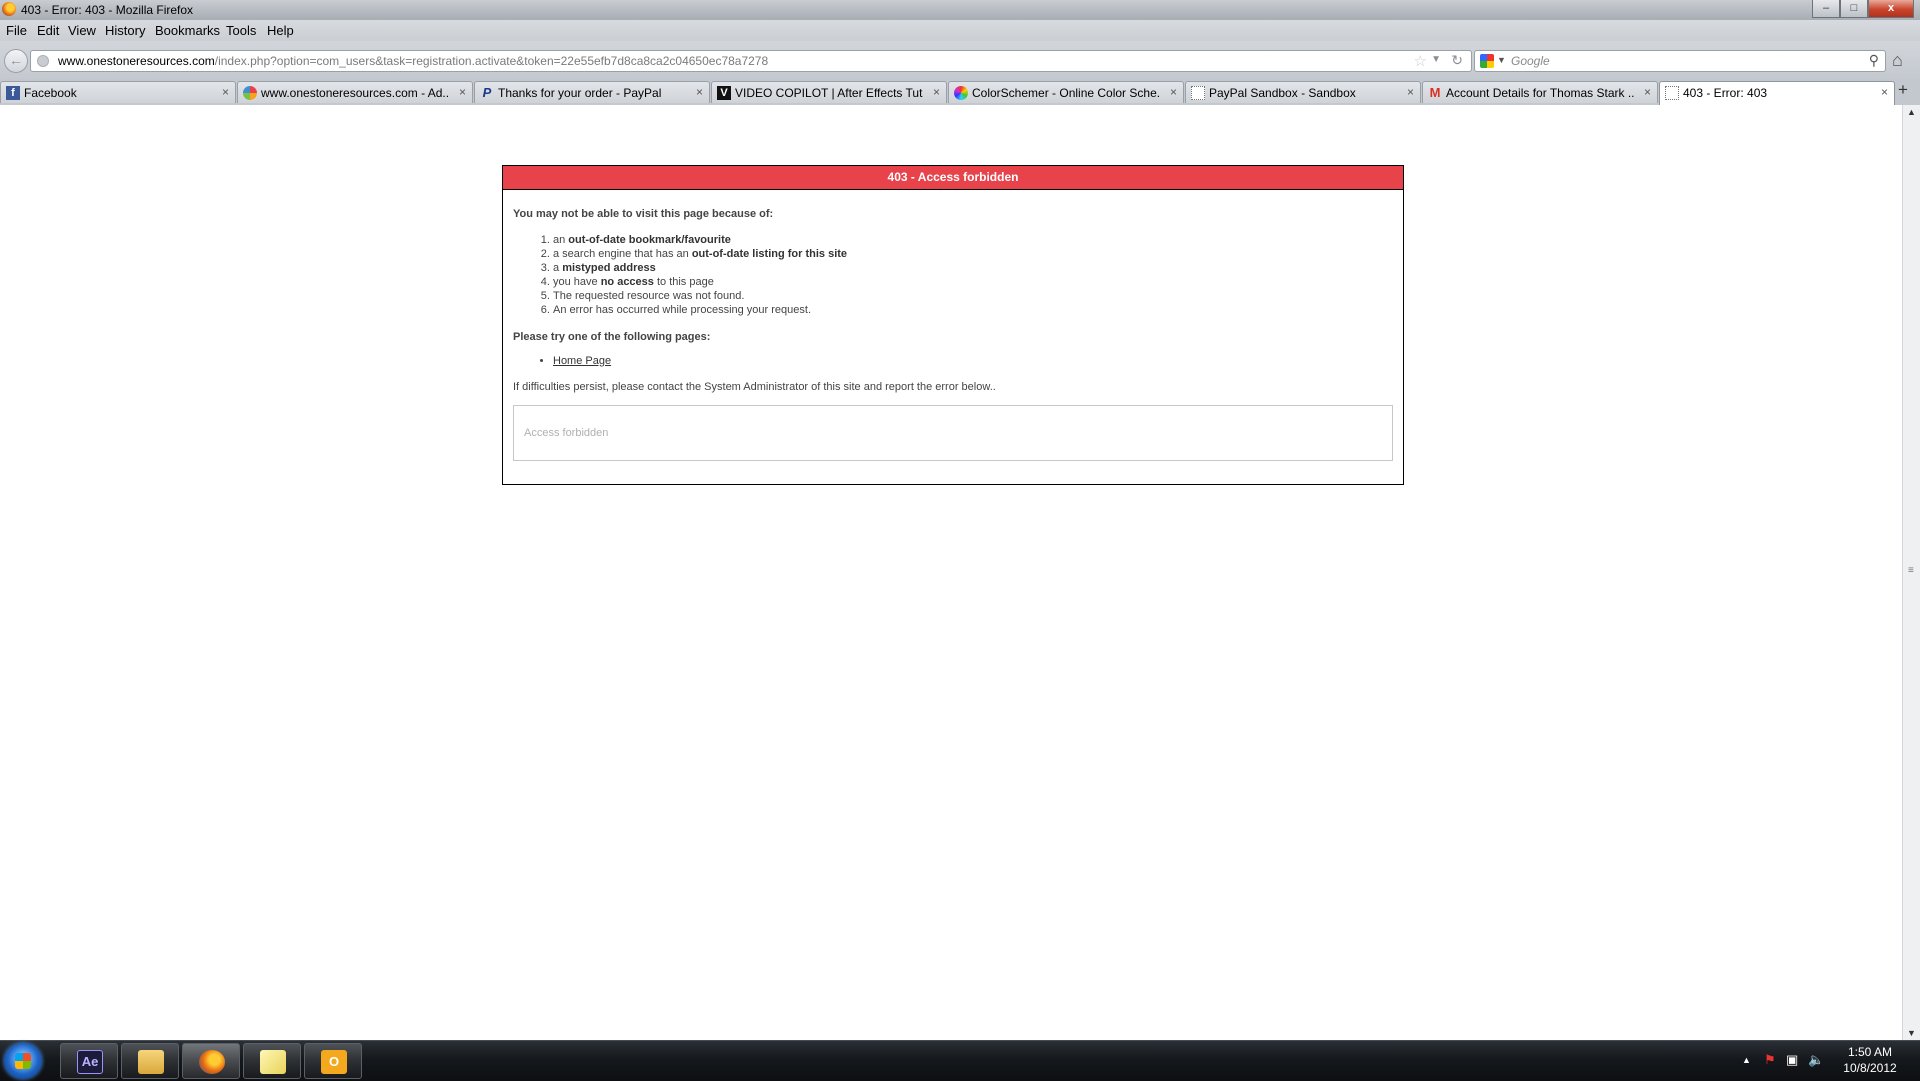 This screenshot has width=1920, height=1081. Describe the element at coordinates (250, 93) in the screenshot. I see `joomla-icon` at that location.